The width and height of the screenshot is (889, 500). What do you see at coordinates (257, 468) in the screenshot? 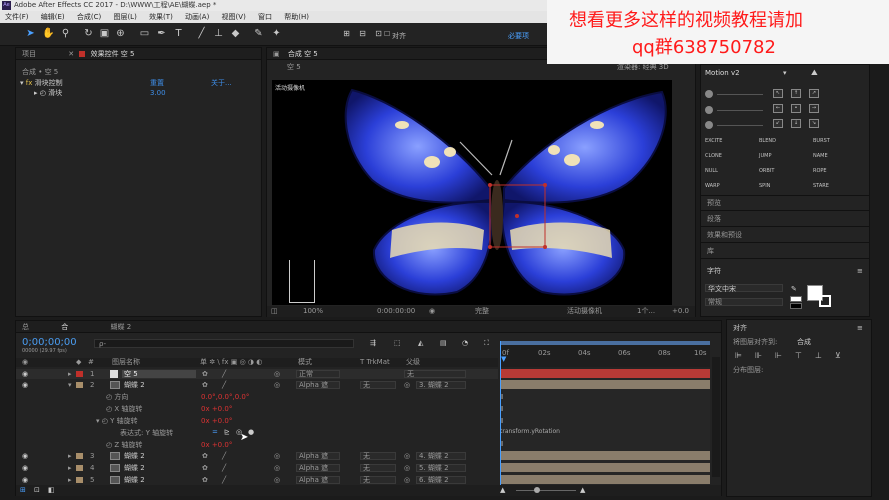
I see `layer-row-4: ◉ ▸ 4 蝴蝶 2 ✿ ╱ ◎ Alpha 遮 无 ◎ 5. 蝴蝶 2` at bounding box center [257, 468].